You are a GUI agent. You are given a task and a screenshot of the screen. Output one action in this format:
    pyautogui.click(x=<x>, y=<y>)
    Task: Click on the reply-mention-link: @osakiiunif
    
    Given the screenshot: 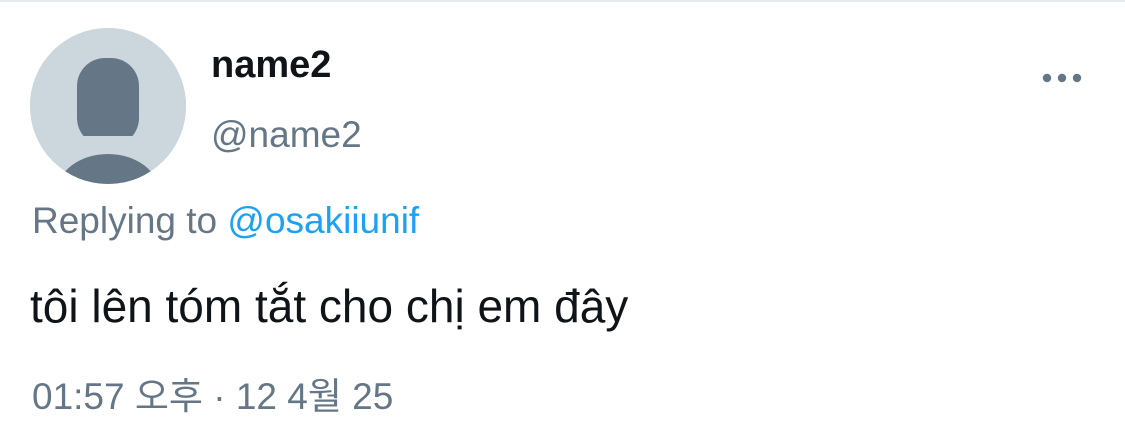 What is the action you would take?
    pyautogui.click(x=323, y=220)
    